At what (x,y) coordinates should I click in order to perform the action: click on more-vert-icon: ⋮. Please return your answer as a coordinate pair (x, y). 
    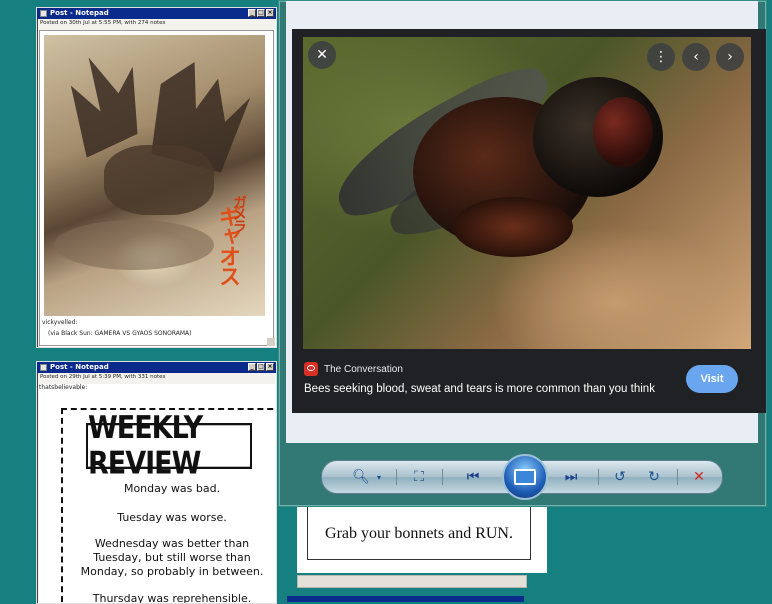
    Looking at the image, I should click on (661, 57).